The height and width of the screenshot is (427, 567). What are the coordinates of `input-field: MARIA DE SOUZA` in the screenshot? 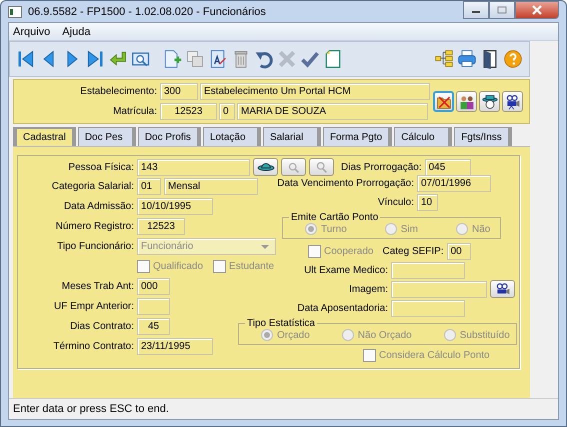 It's located at (332, 111).